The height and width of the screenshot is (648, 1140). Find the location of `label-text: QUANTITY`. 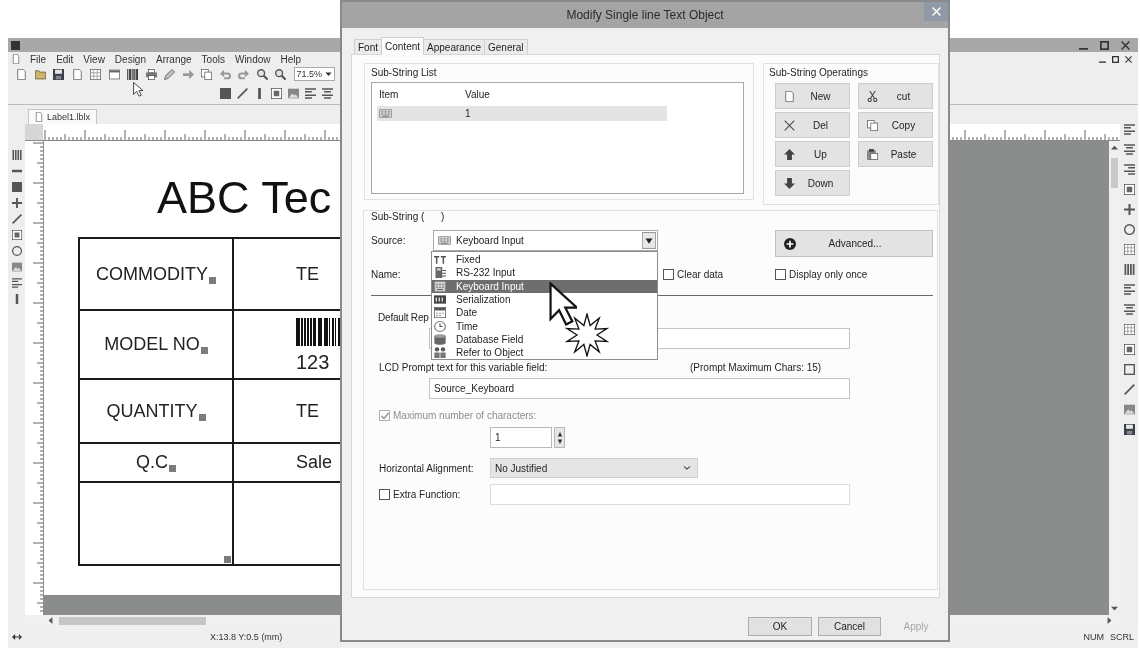

label-text: QUANTITY is located at coordinates (152, 411).